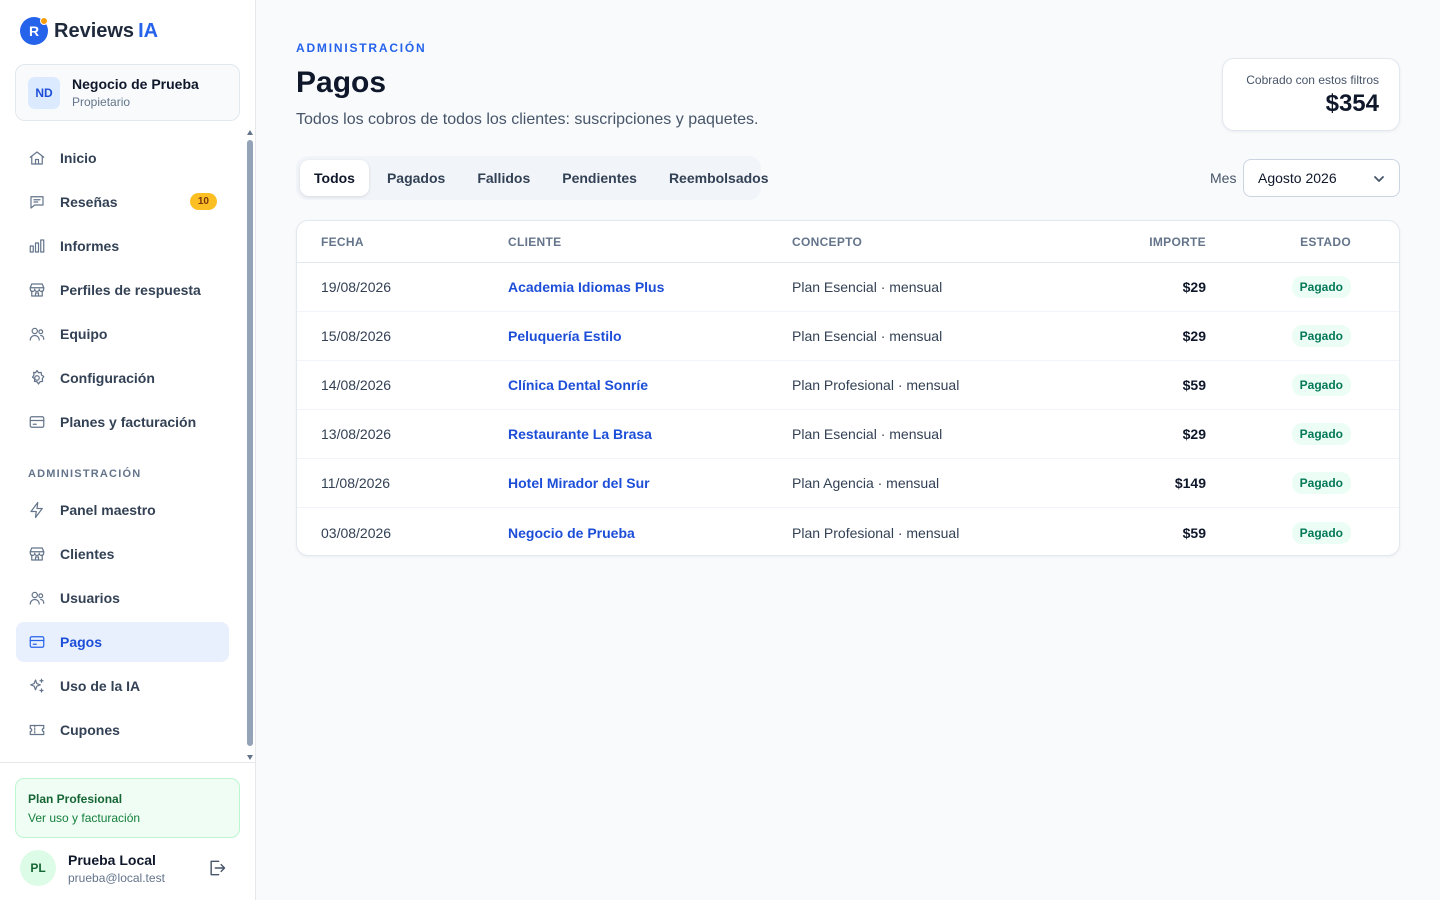 This screenshot has width=1440, height=900. What do you see at coordinates (36, 510) in the screenshot?
I see `lightning-icon` at bounding box center [36, 510].